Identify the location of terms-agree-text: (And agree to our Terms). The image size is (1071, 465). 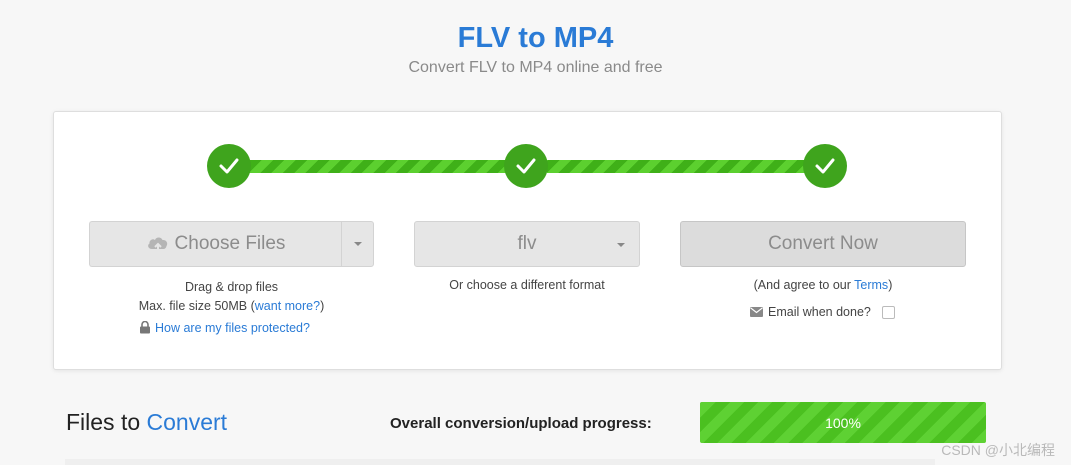
(823, 285).